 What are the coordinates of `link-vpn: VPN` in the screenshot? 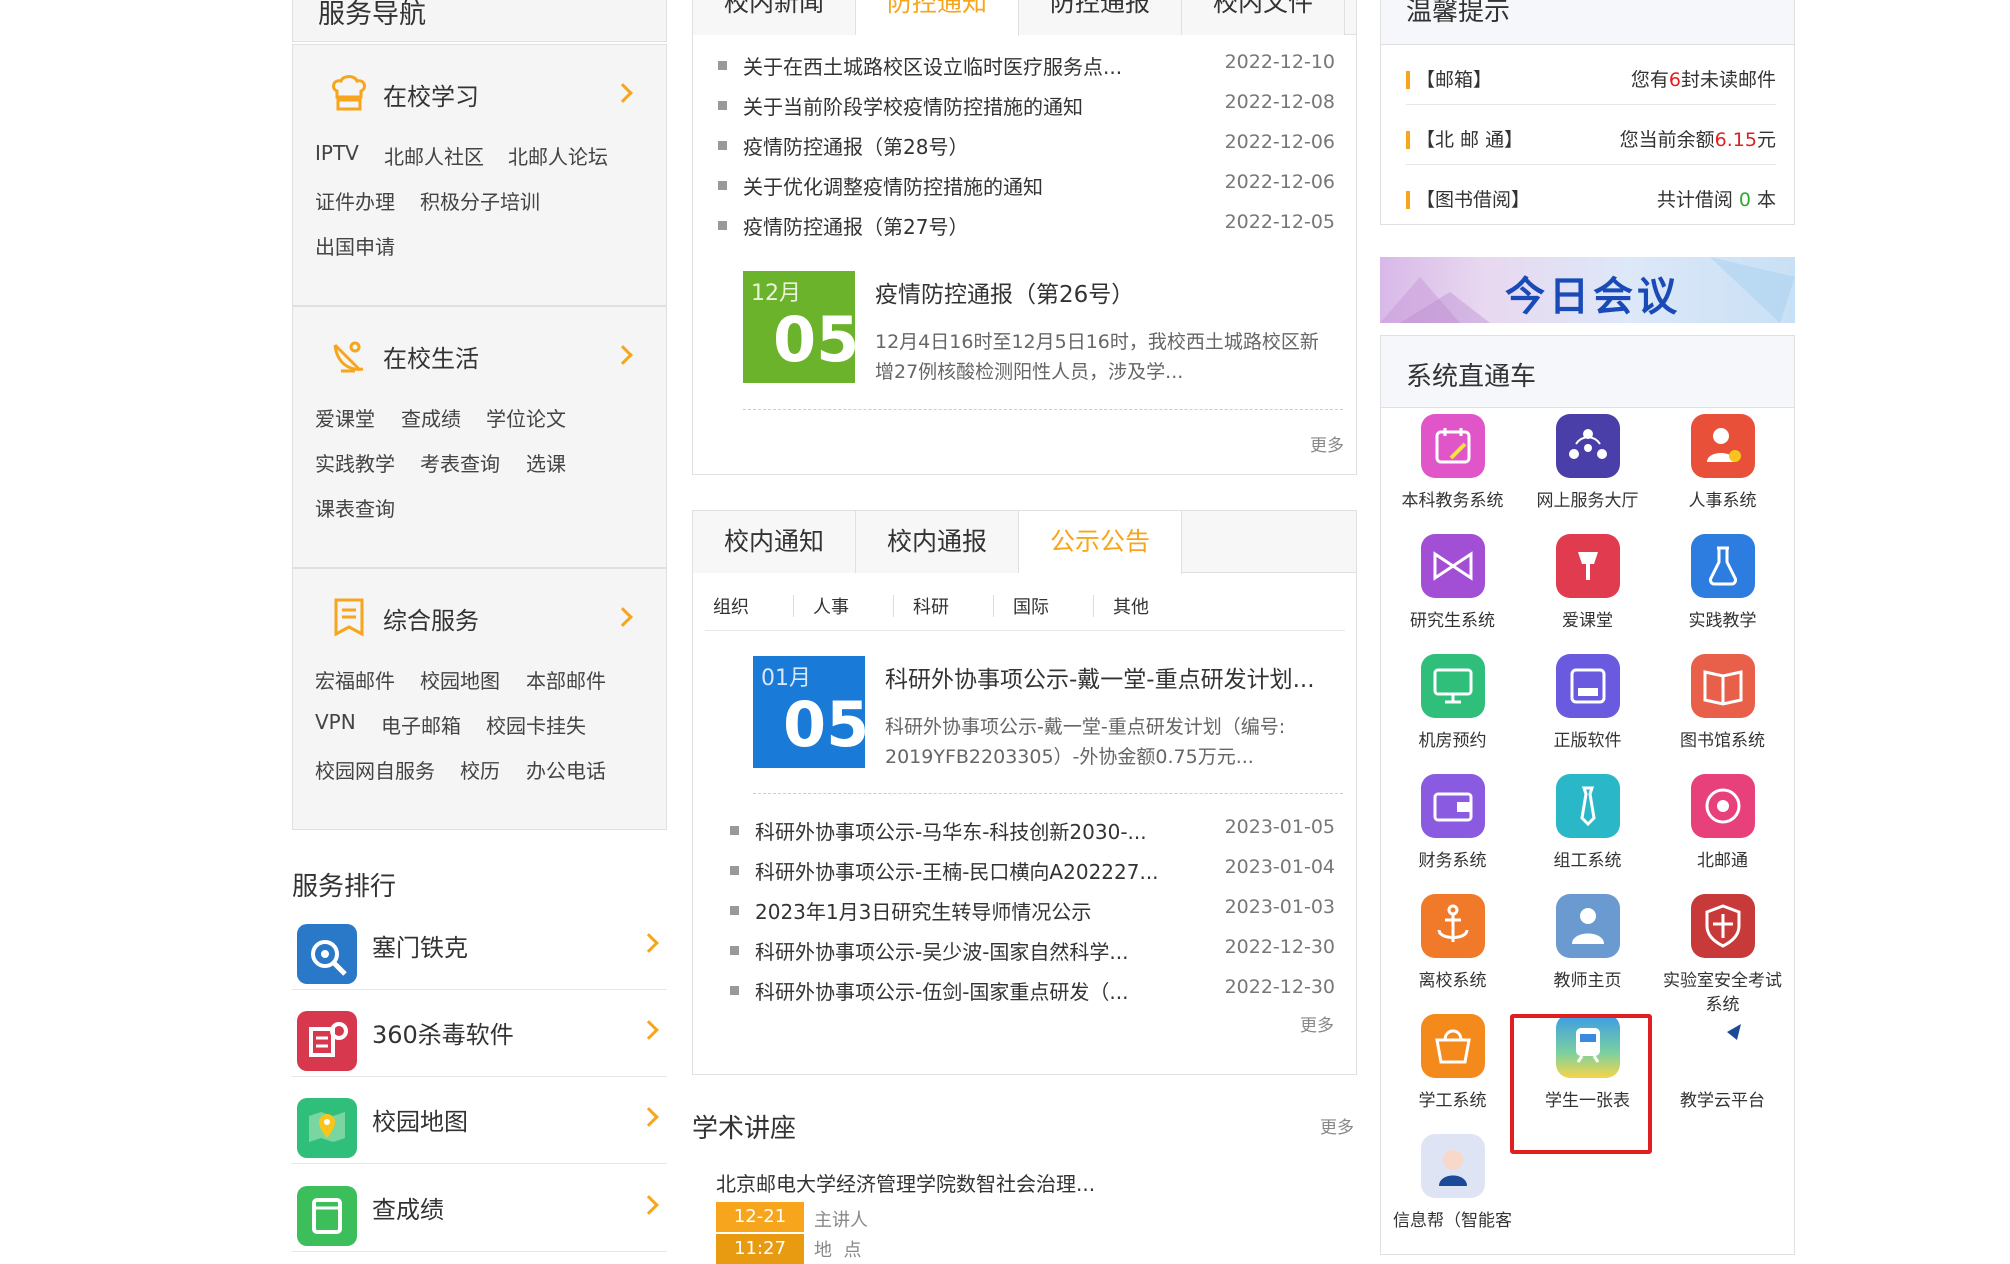 It's located at (335, 722).